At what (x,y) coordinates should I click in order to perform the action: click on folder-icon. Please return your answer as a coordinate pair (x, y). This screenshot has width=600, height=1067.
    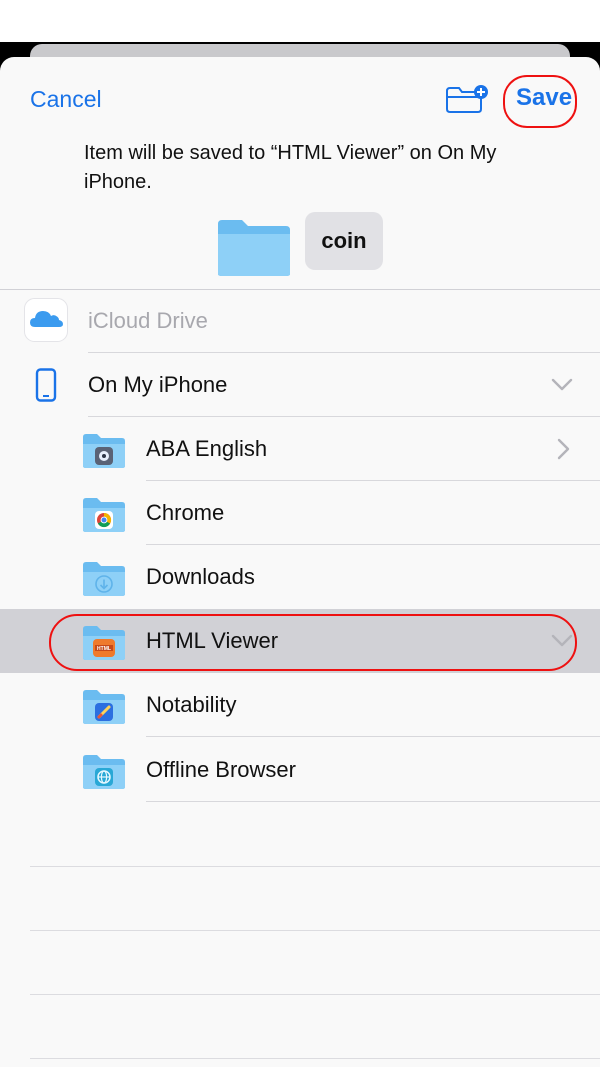
    Looking at the image, I should click on (254, 248).